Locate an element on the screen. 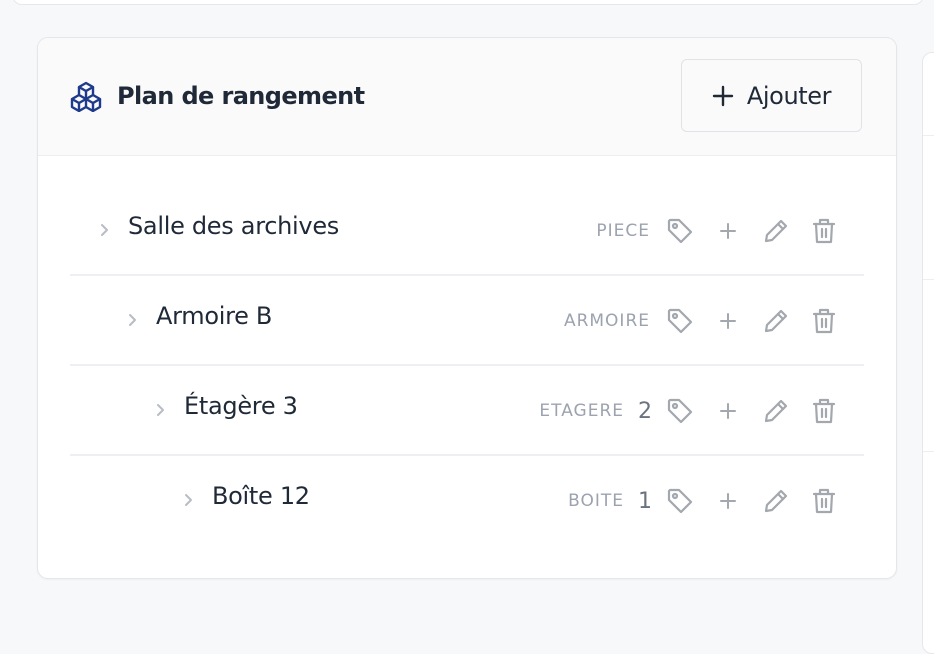  type-badge: BOITE is located at coordinates (596, 501).